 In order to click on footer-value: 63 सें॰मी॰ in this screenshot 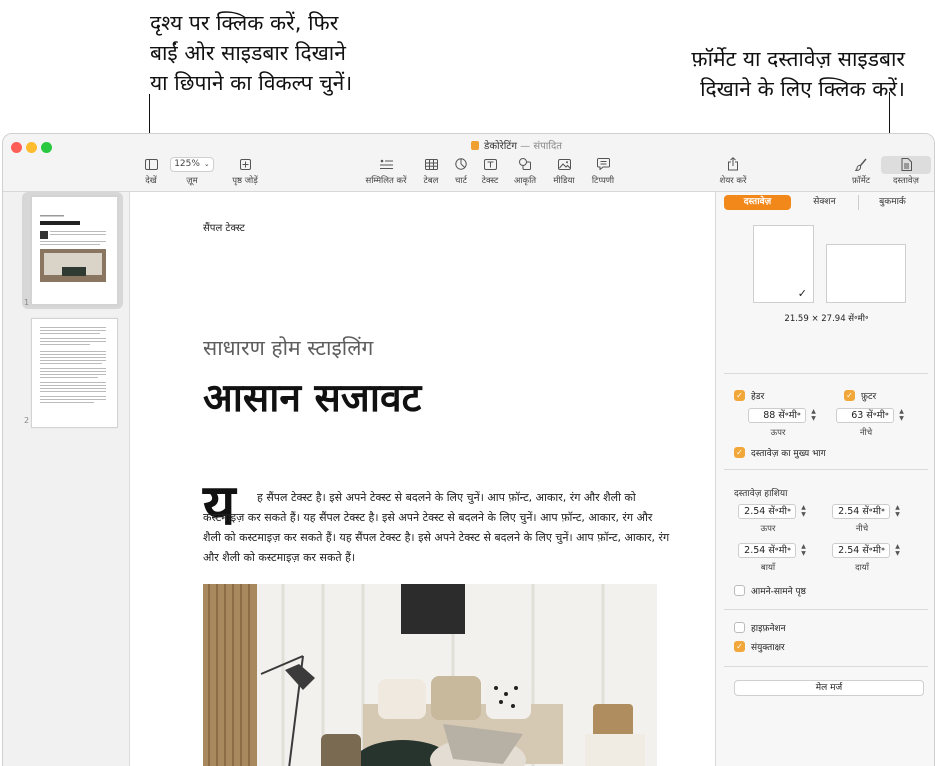, I will do `click(865, 415)`.